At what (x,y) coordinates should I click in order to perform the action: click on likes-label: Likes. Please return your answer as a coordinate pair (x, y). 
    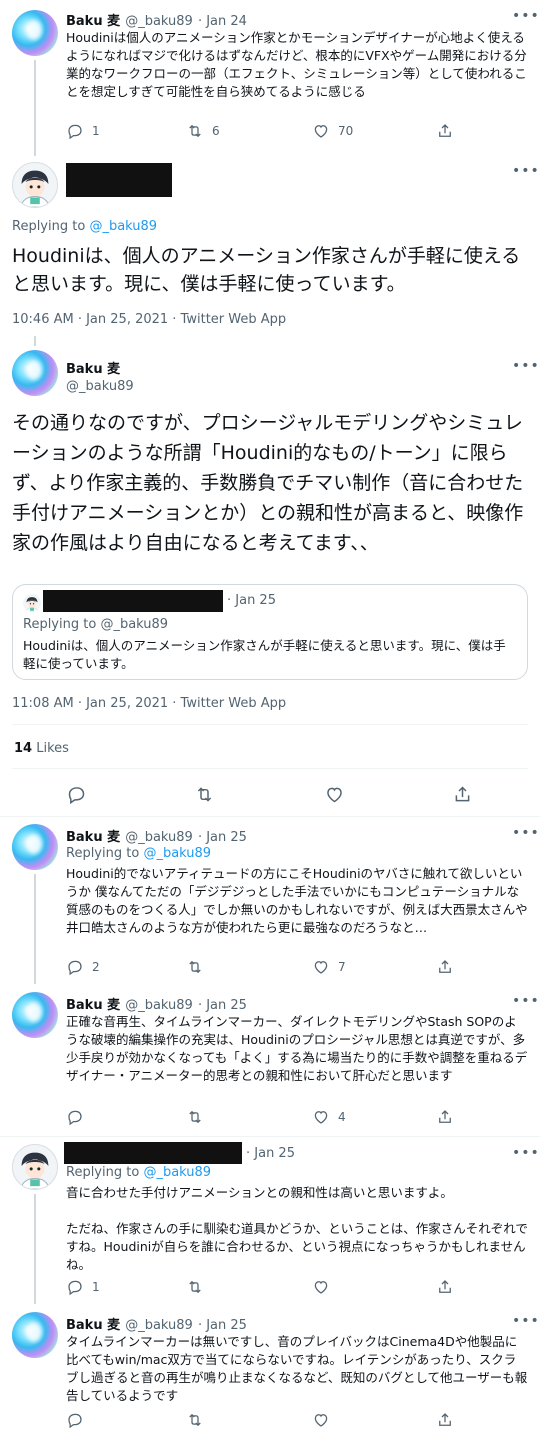
    Looking at the image, I should click on (52, 748).